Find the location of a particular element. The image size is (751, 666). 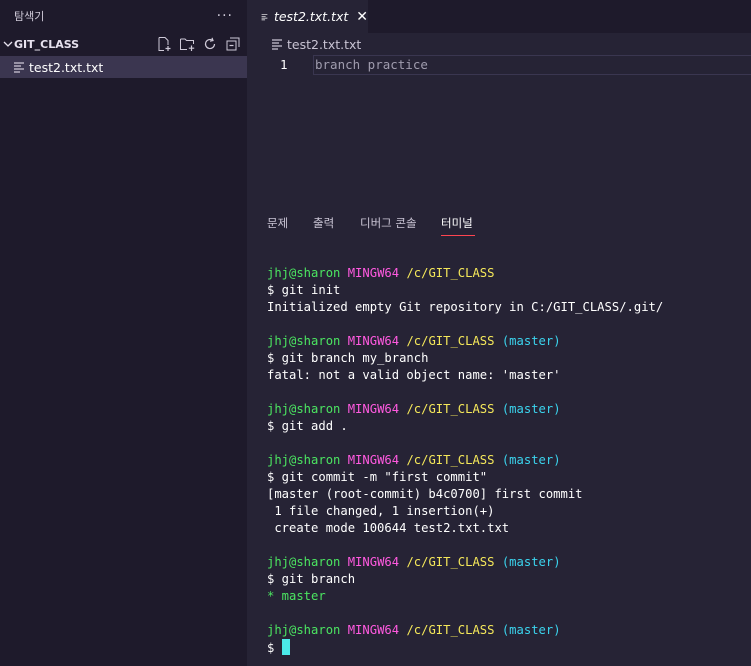

explorer-header: 탐색기 ··· is located at coordinates (123, 16).